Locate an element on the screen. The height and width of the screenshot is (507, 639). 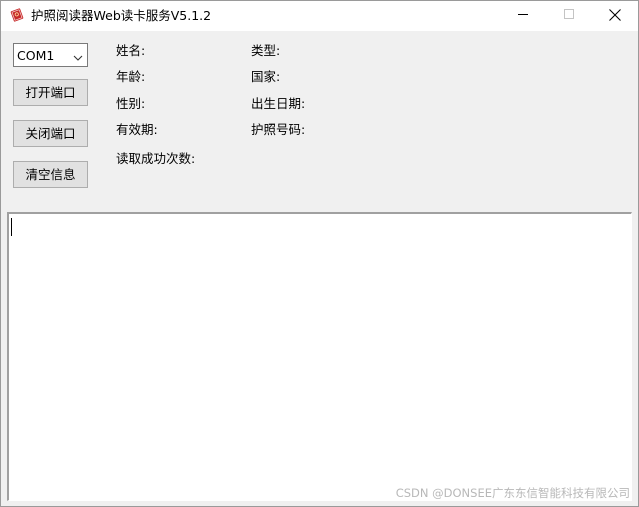
port-select-value: COM1 is located at coordinates (36, 55).